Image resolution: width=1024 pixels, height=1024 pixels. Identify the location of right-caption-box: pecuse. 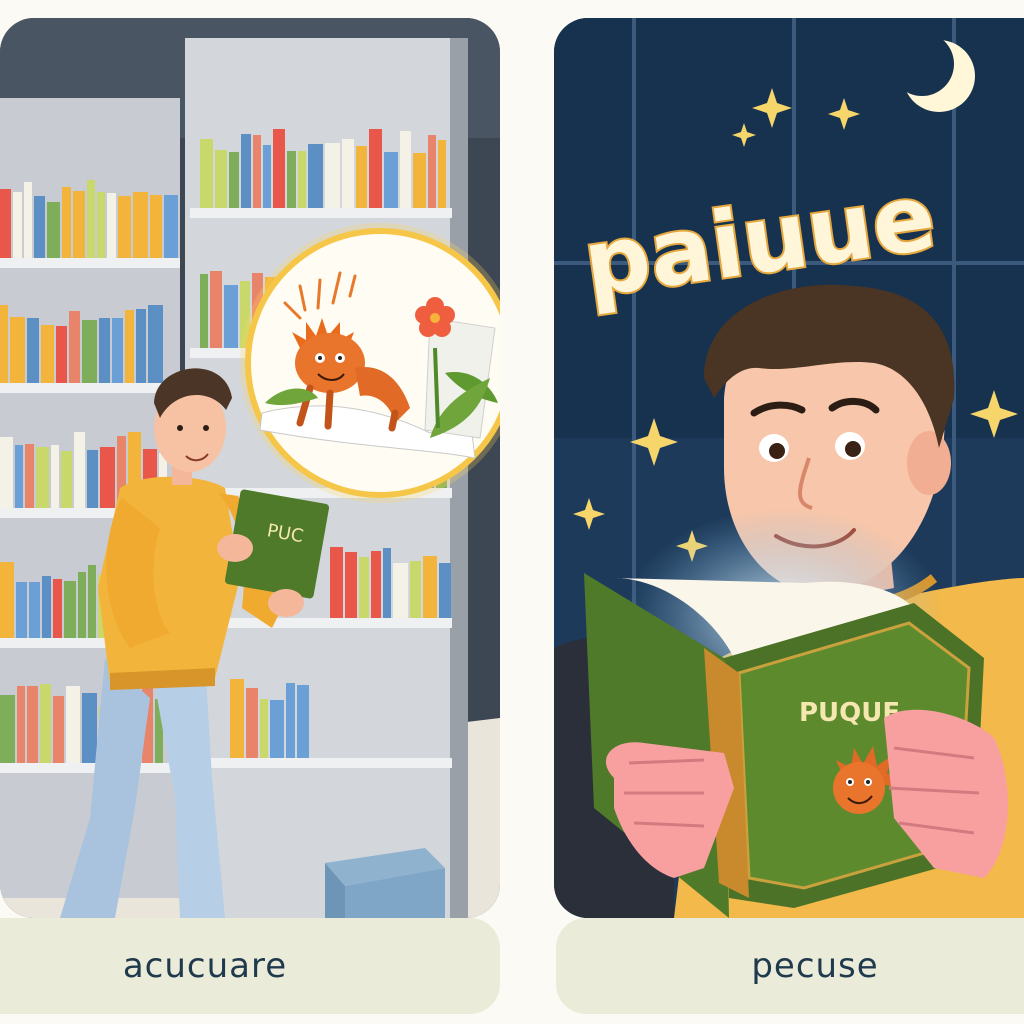
(790, 966).